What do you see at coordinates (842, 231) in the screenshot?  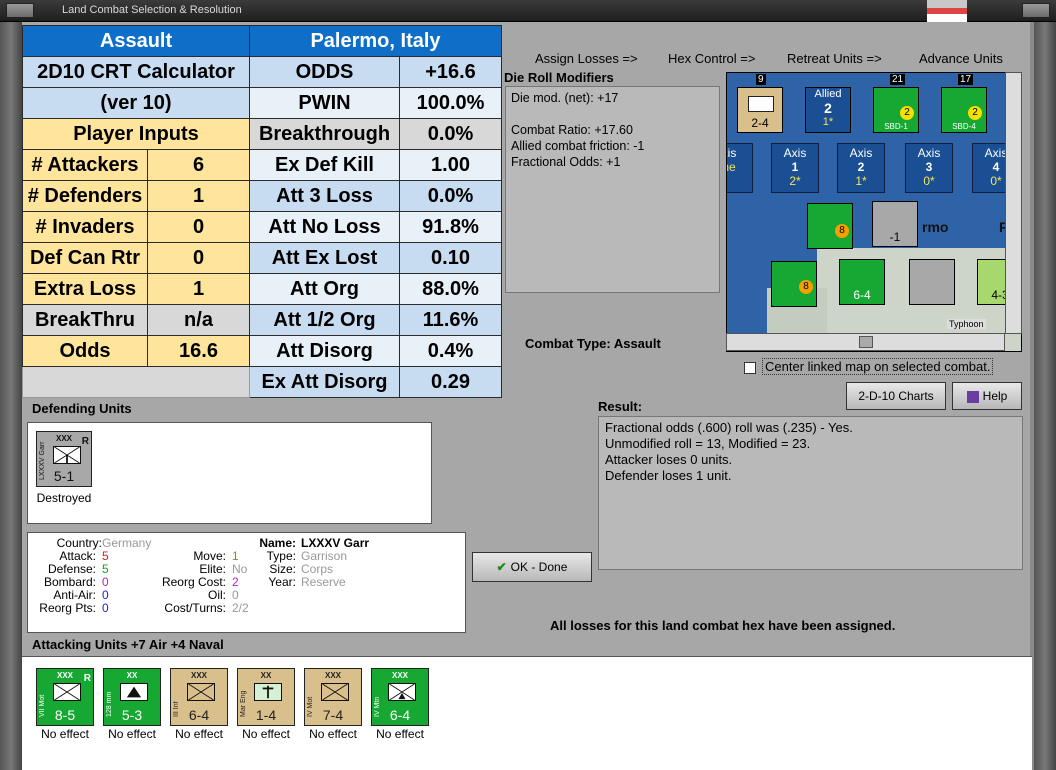 I see `bombard-badge-icon: 8` at bounding box center [842, 231].